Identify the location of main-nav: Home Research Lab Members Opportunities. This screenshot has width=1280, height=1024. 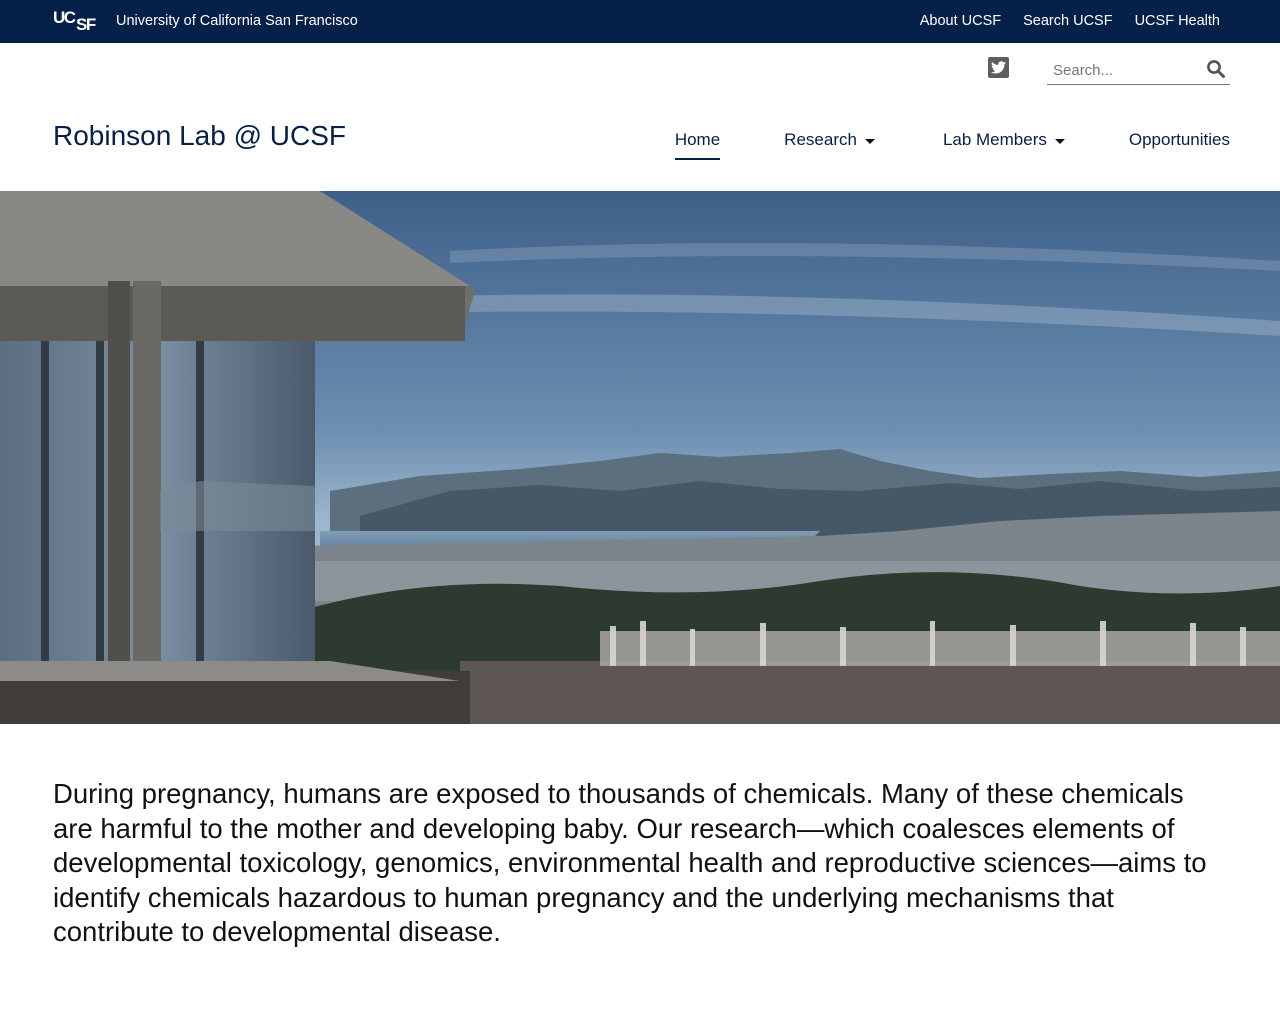
(952, 145).